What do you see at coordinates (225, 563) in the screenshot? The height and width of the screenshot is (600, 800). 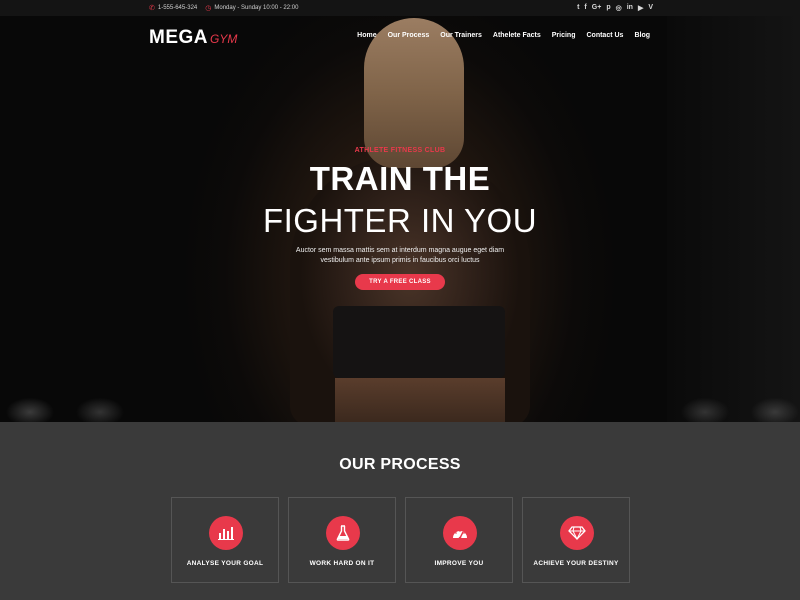 I see `process-card-label: ANALYSE YOUR GOAL` at bounding box center [225, 563].